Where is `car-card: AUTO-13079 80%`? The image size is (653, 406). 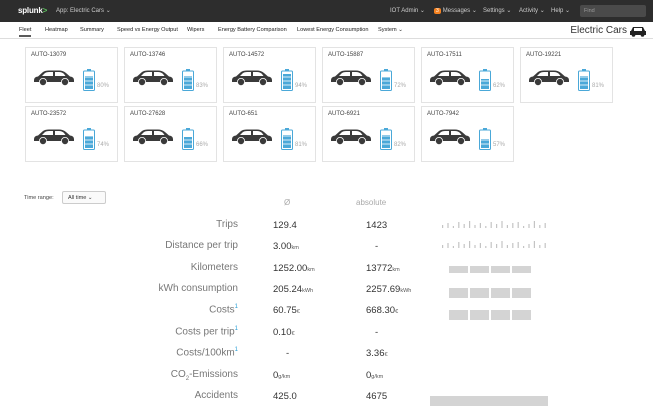 car-card: AUTO-13079 80% is located at coordinates (71, 75).